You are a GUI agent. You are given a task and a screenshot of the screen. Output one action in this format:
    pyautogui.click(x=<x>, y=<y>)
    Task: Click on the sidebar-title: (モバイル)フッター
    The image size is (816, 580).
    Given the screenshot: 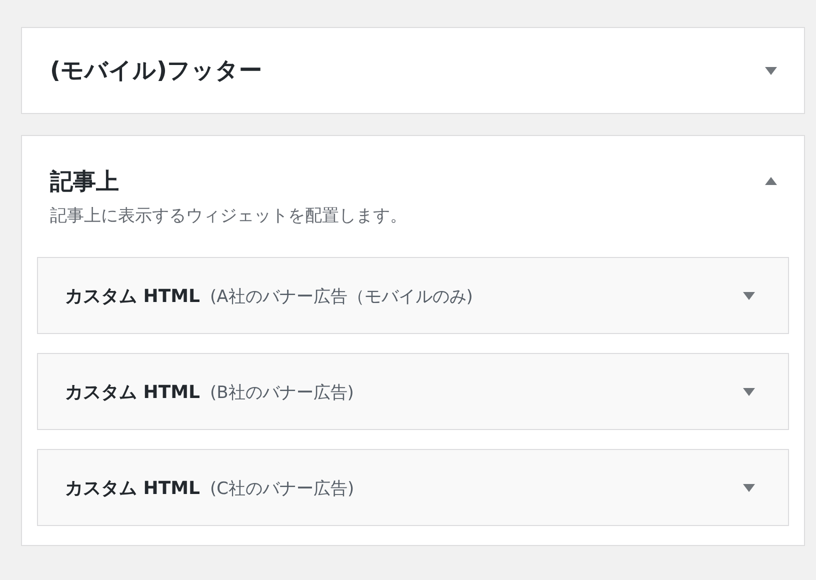 What is the action you would take?
    pyautogui.click(x=156, y=70)
    